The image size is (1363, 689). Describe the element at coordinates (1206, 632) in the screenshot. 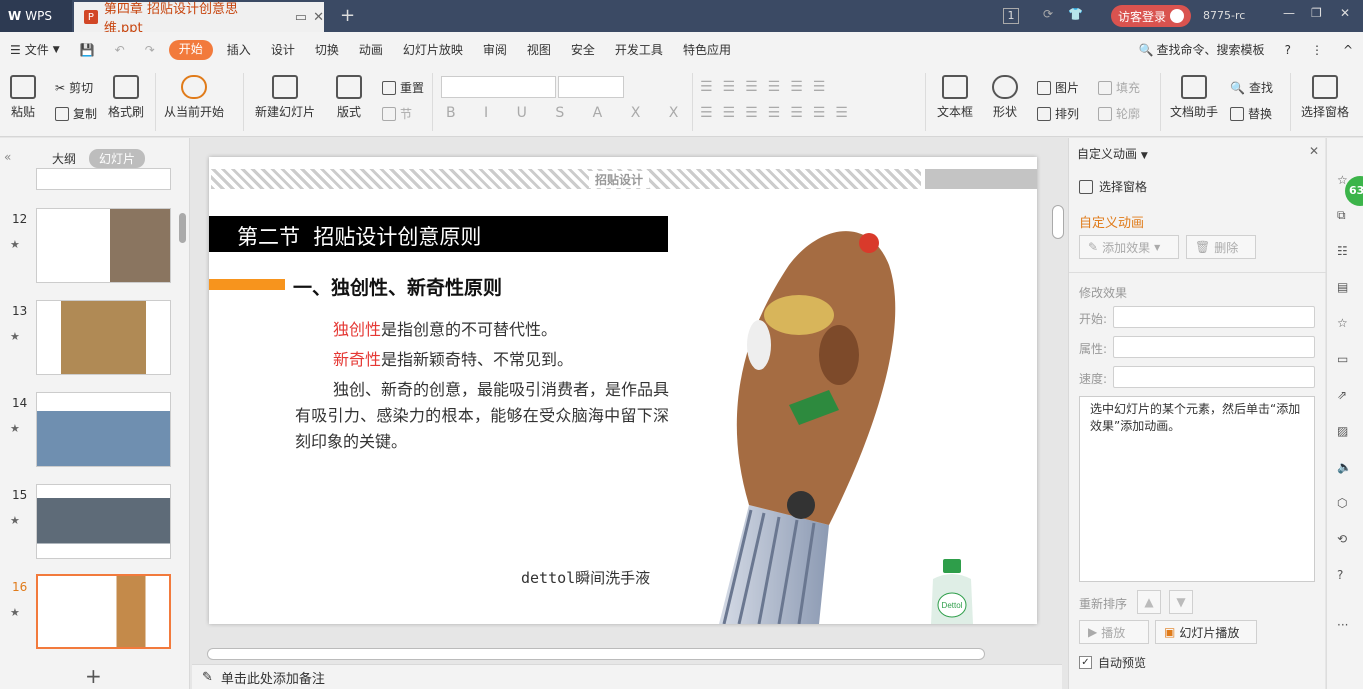

I see `slideshow-button: ▣ 幻灯片播放` at that location.